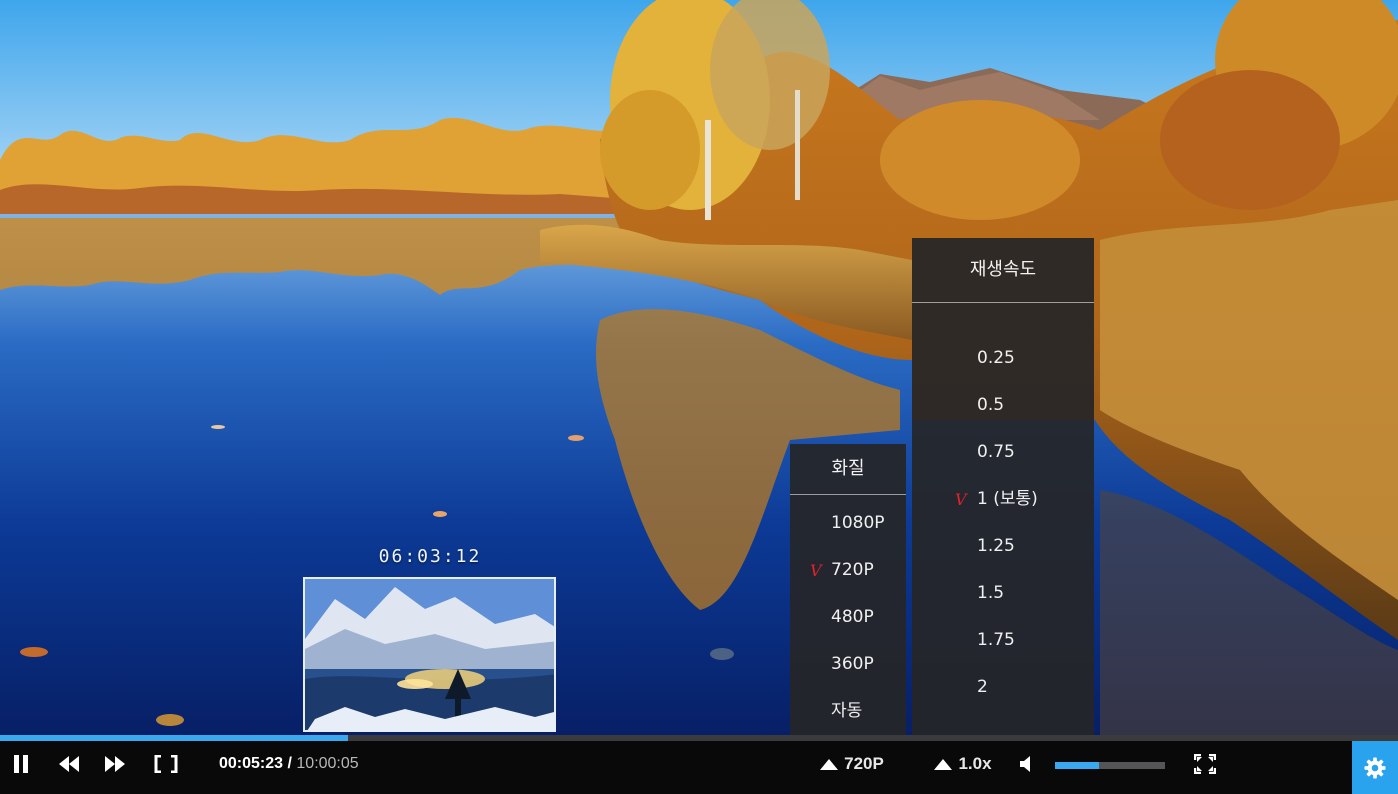  I want to click on preview-thumbnail, so click(429, 654).